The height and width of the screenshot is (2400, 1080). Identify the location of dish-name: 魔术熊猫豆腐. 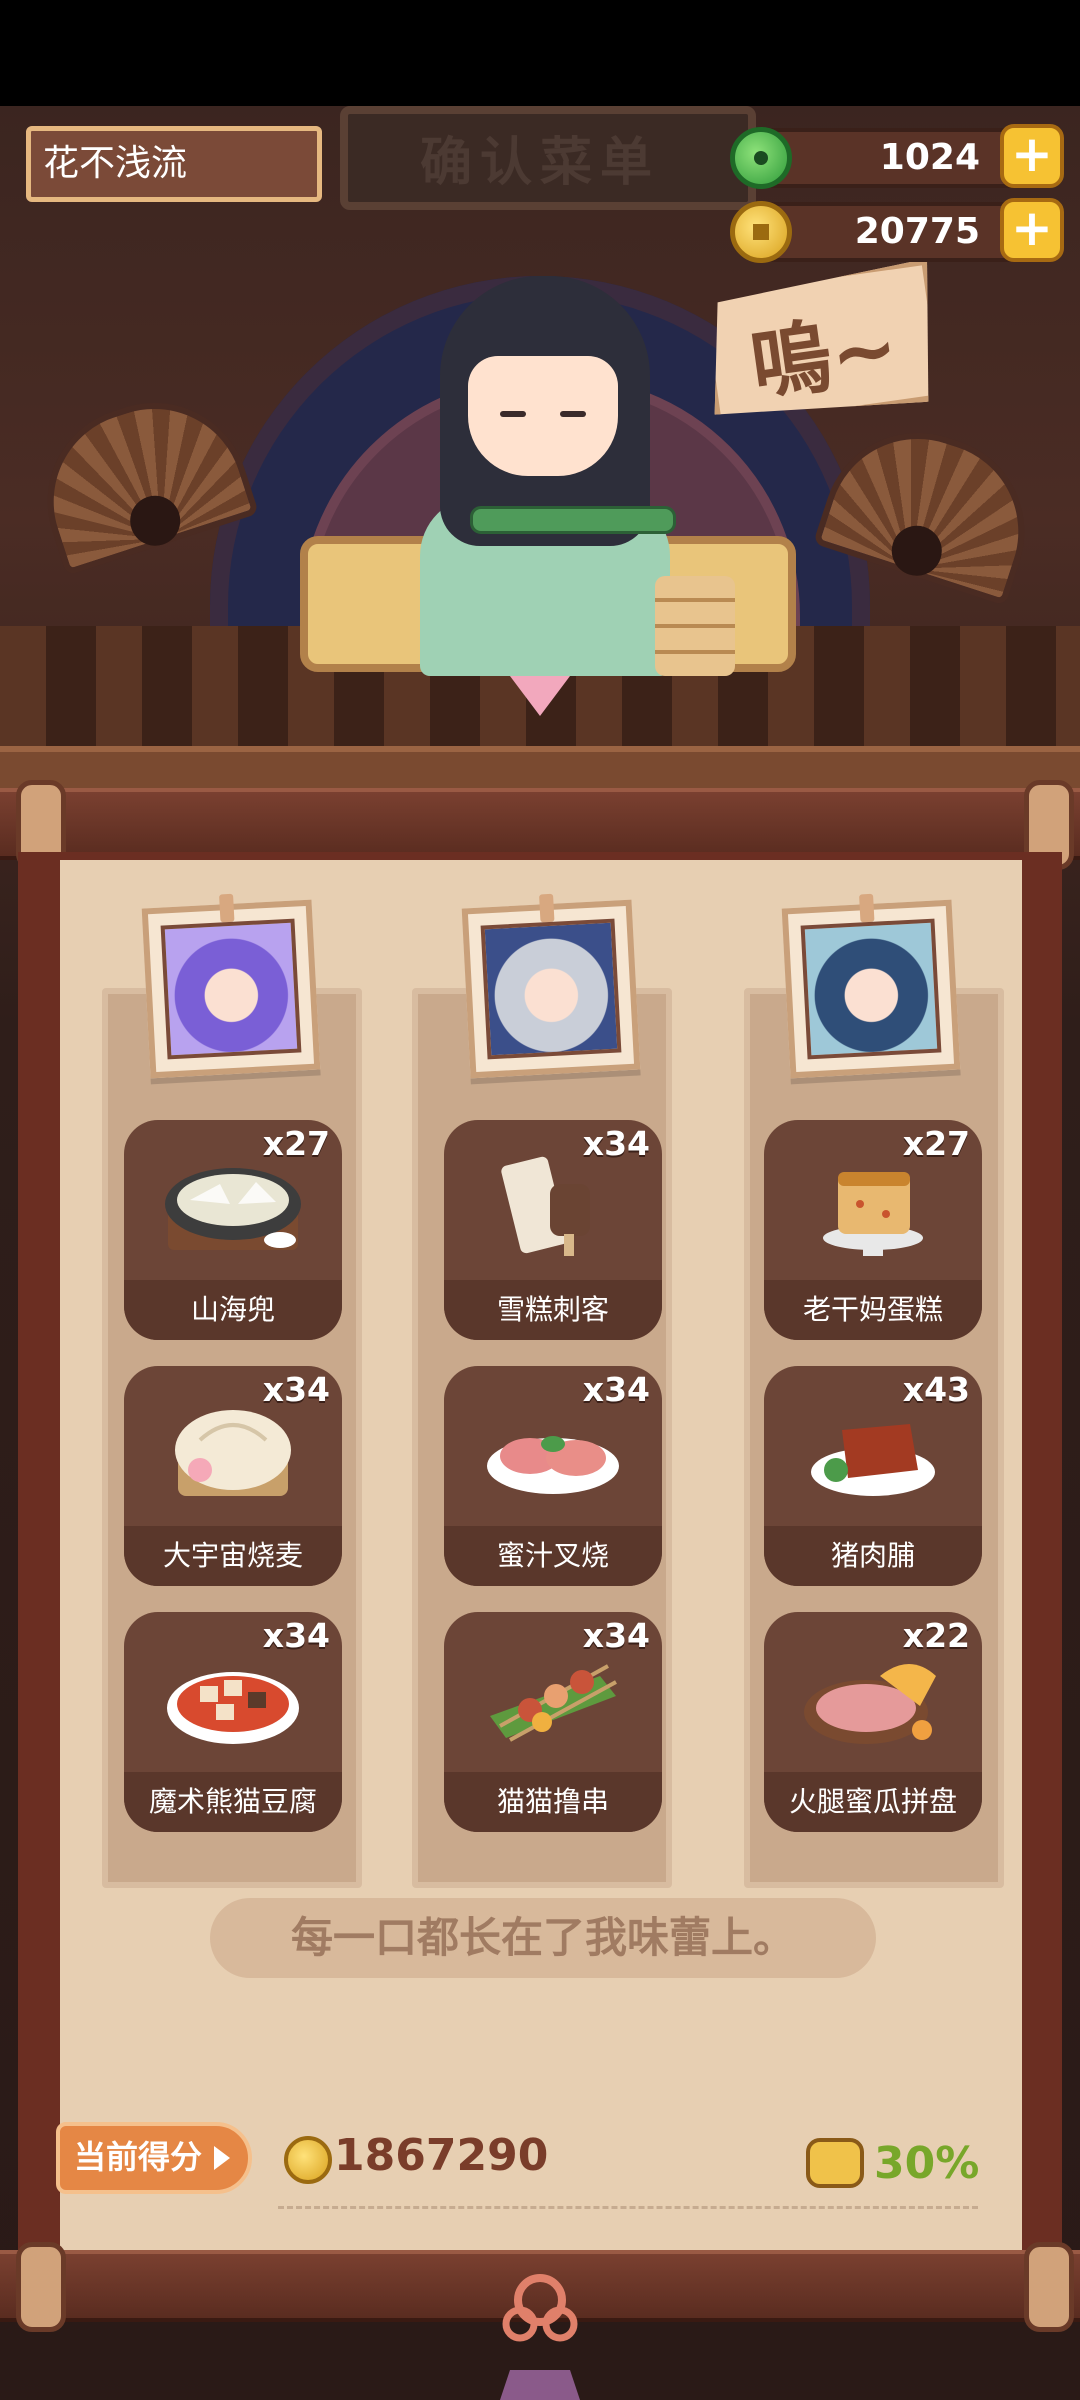
(233, 1802).